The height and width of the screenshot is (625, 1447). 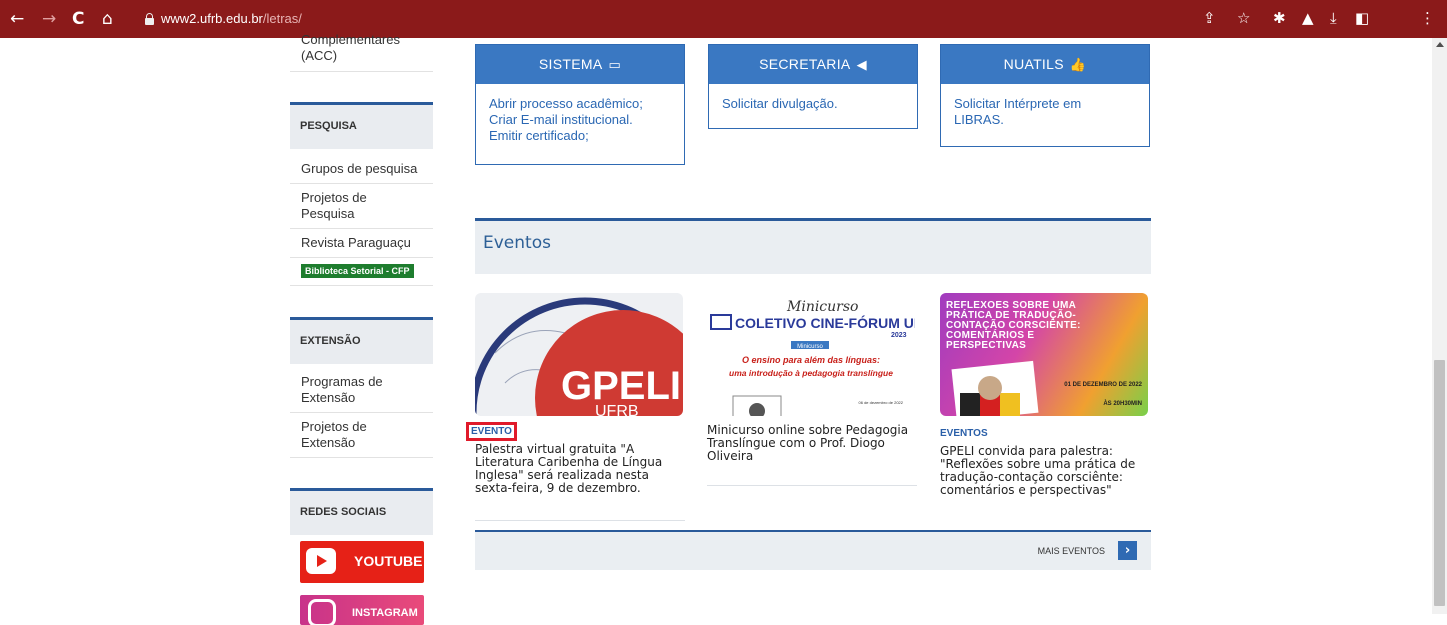 What do you see at coordinates (1243, 18) in the screenshot?
I see `bookmark-star-icon: ☆` at bounding box center [1243, 18].